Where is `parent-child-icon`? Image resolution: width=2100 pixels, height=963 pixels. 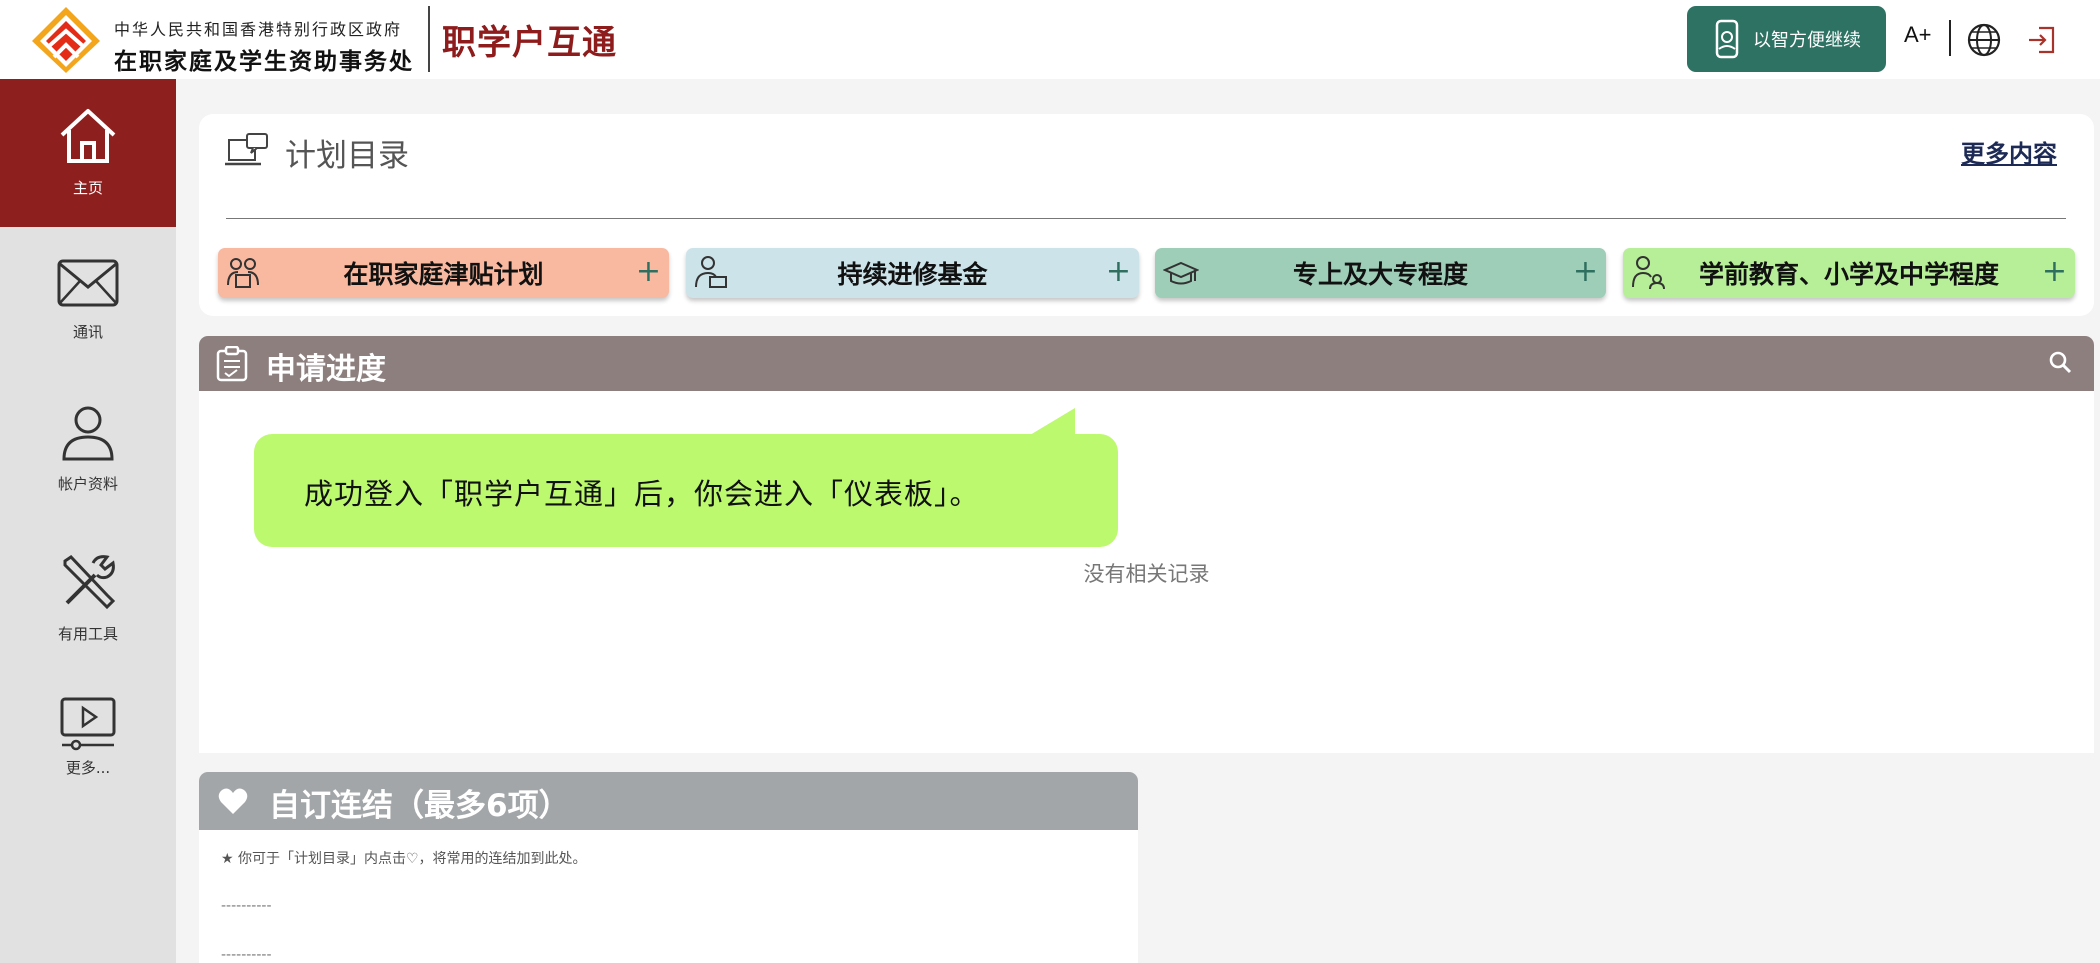
parent-child-icon is located at coordinates (1648, 273).